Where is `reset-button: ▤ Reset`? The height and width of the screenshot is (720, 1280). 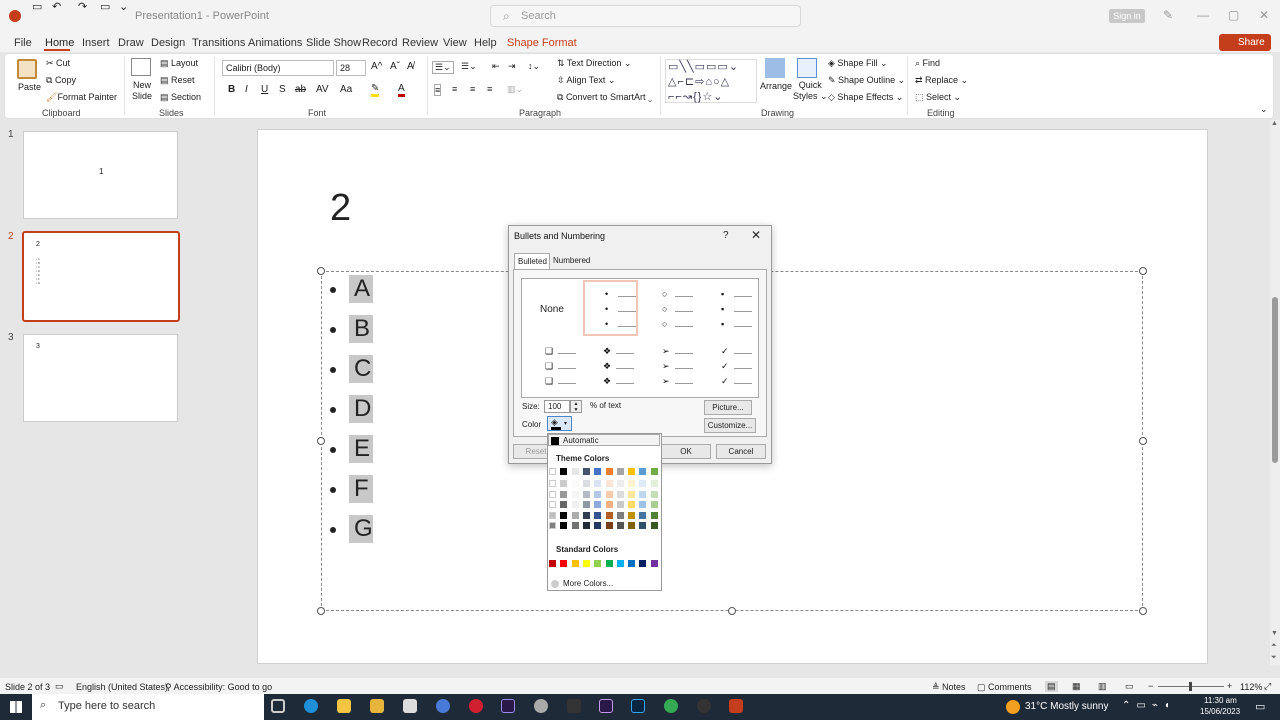
reset-button: ▤ Reset is located at coordinates (177, 80).